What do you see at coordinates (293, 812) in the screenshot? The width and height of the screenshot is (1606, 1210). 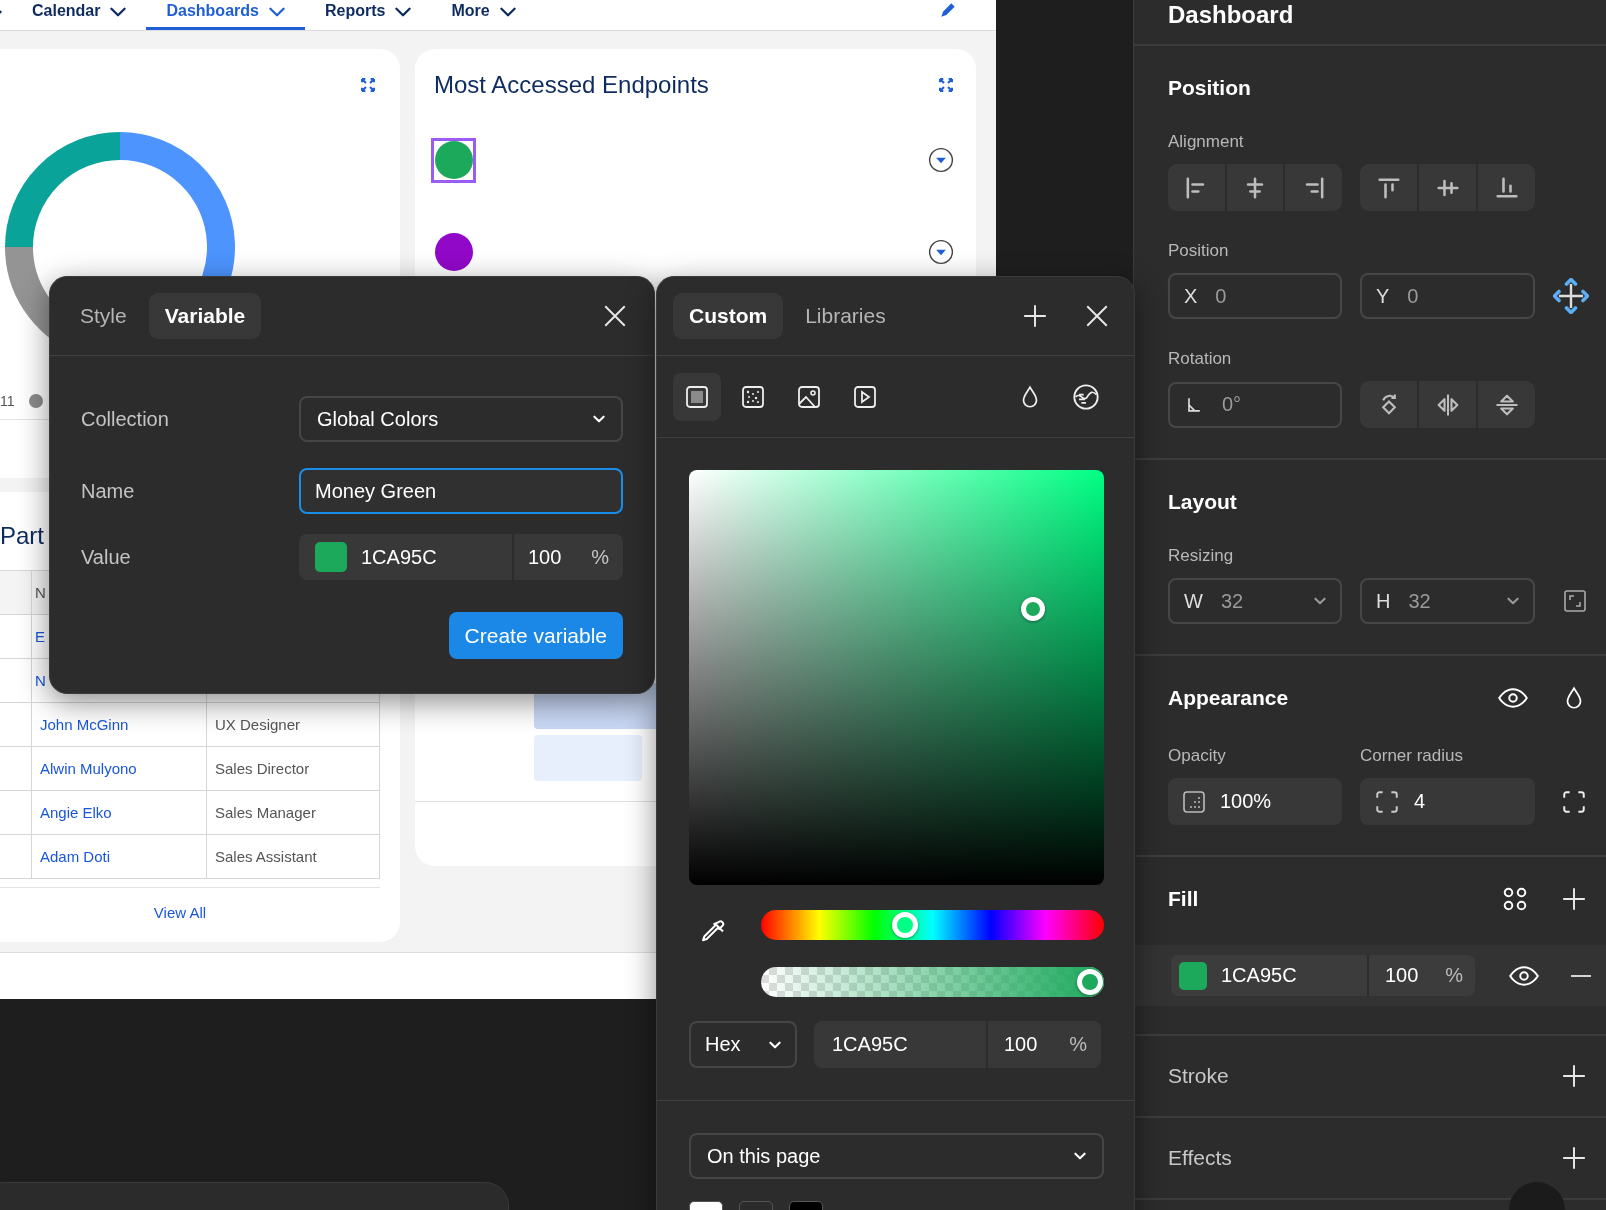 I see `table-cell: Sales Manager` at bounding box center [293, 812].